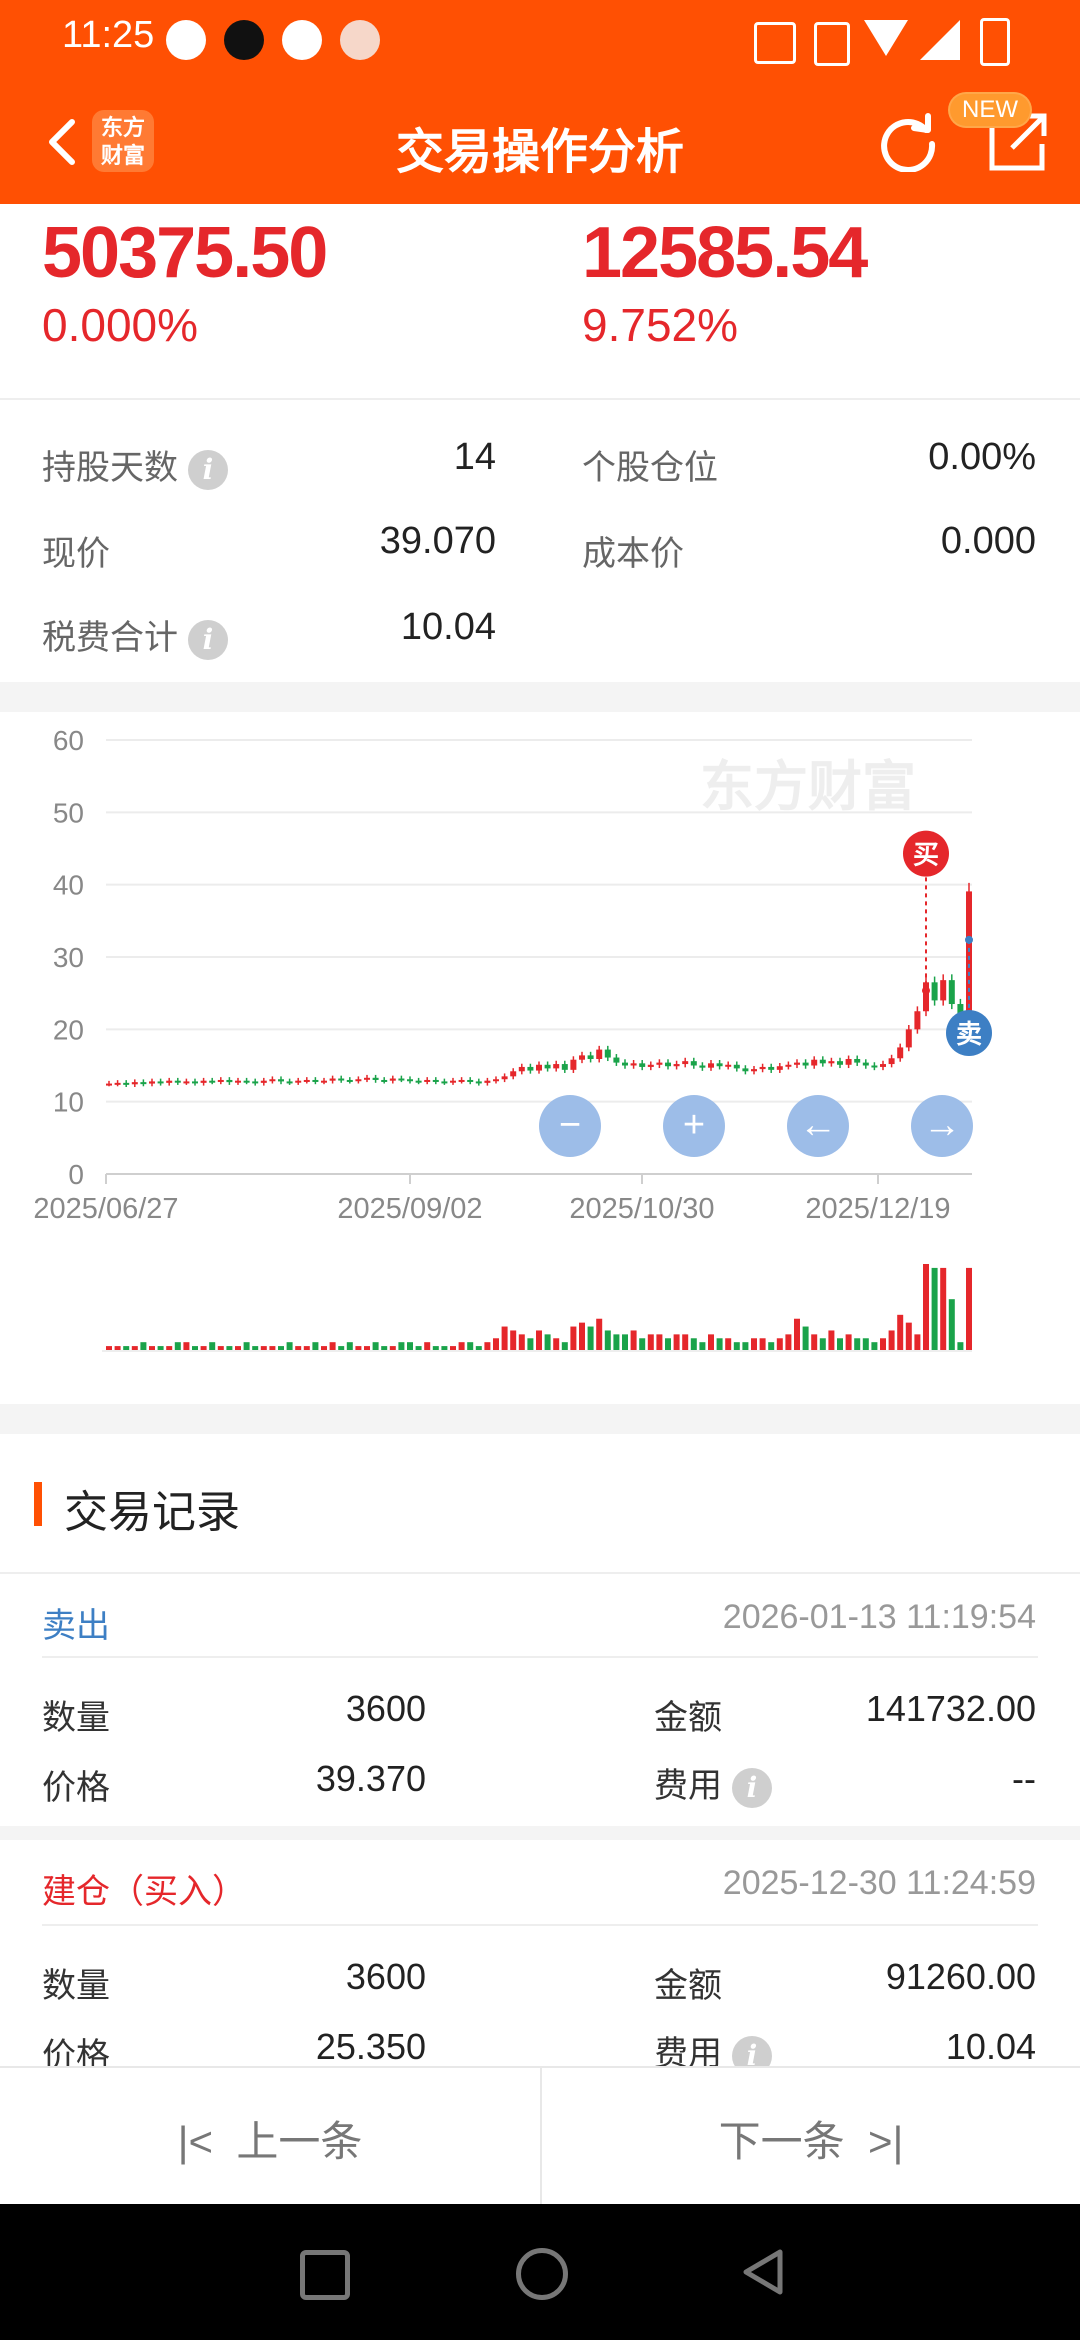 The image size is (1080, 2340). What do you see at coordinates (110, 638) in the screenshot?
I see `fee-total-label-text: 税费合计` at bounding box center [110, 638].